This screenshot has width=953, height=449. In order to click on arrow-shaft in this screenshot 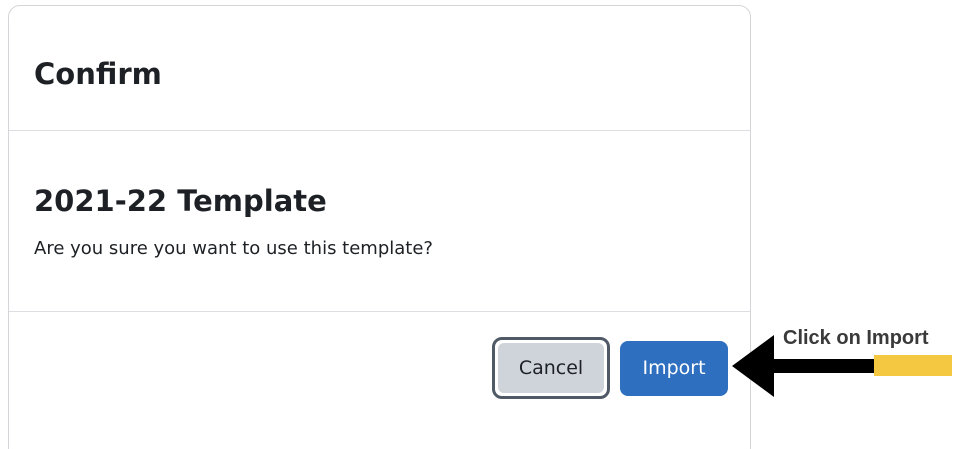, I will do `click(822, 366)`.